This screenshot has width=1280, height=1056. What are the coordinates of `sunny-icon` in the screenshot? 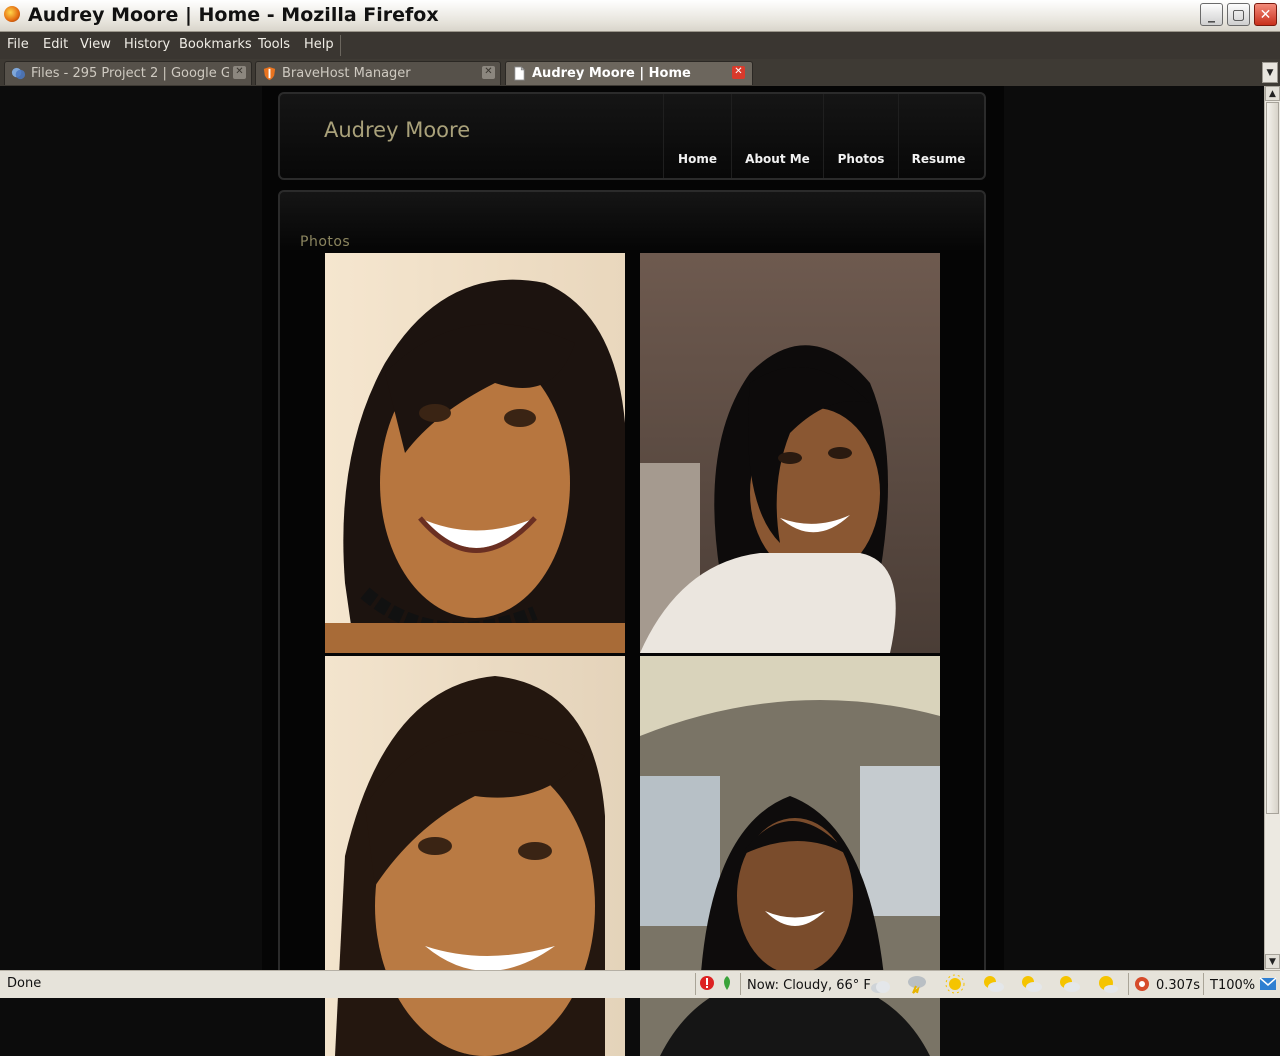 It's located at (955, 984).